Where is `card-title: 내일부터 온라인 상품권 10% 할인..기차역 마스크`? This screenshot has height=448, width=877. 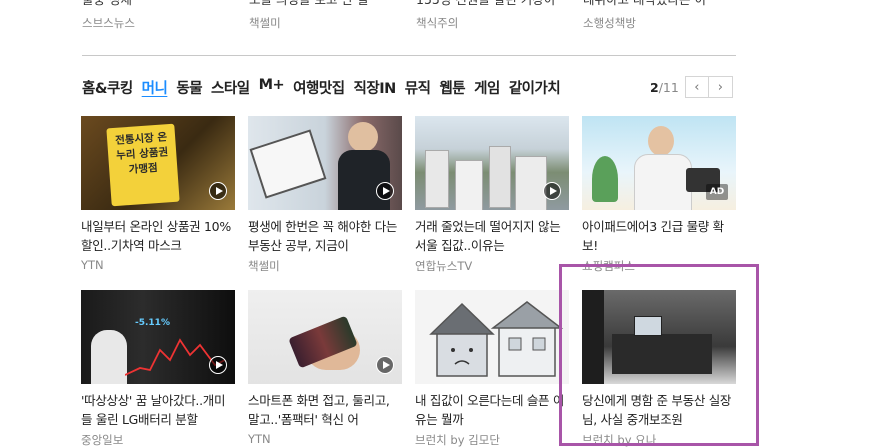 card-title: 내일부터 온라인 상품권 10% 할인..기차역 마스크 is located at coordinates (158, 236).